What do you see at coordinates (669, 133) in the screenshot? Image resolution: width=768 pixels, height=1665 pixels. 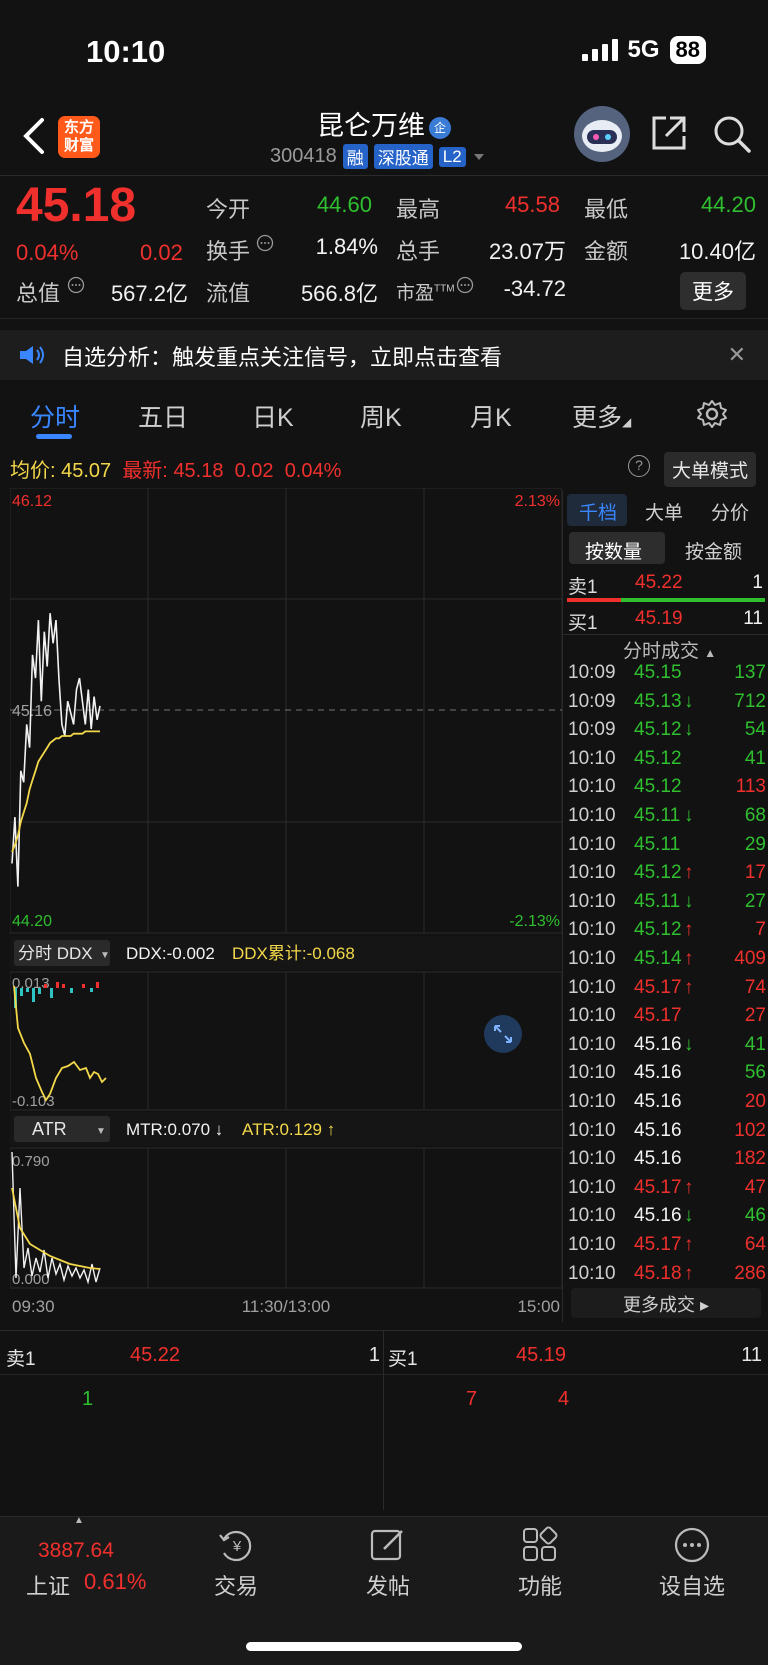 I see `share-icon` at bounding box center [669, 133].